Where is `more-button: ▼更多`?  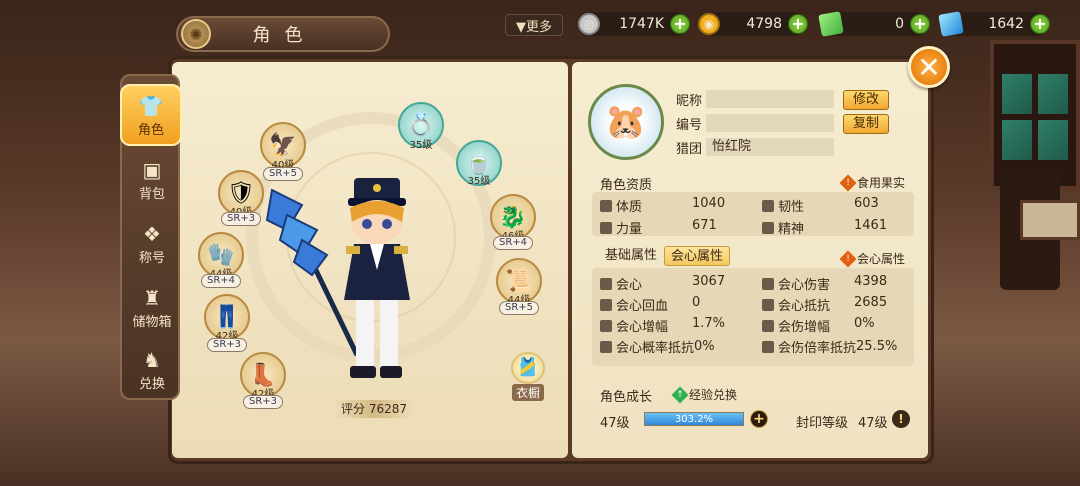
more-button: ▼更多 is located at coordinates (534, 25).